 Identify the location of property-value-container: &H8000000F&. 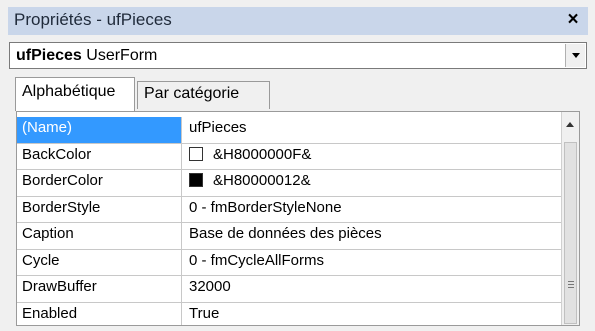
(373, 157).